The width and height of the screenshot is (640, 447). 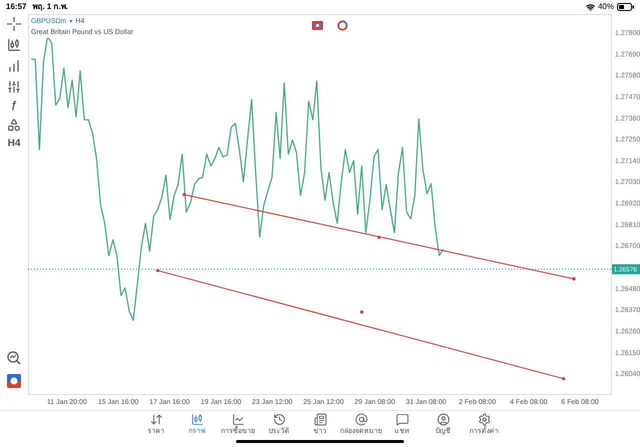 What do you see at coordinates (484, 419) in the screenshot?
I see `settings-icon` at bounding box center [484, 419].